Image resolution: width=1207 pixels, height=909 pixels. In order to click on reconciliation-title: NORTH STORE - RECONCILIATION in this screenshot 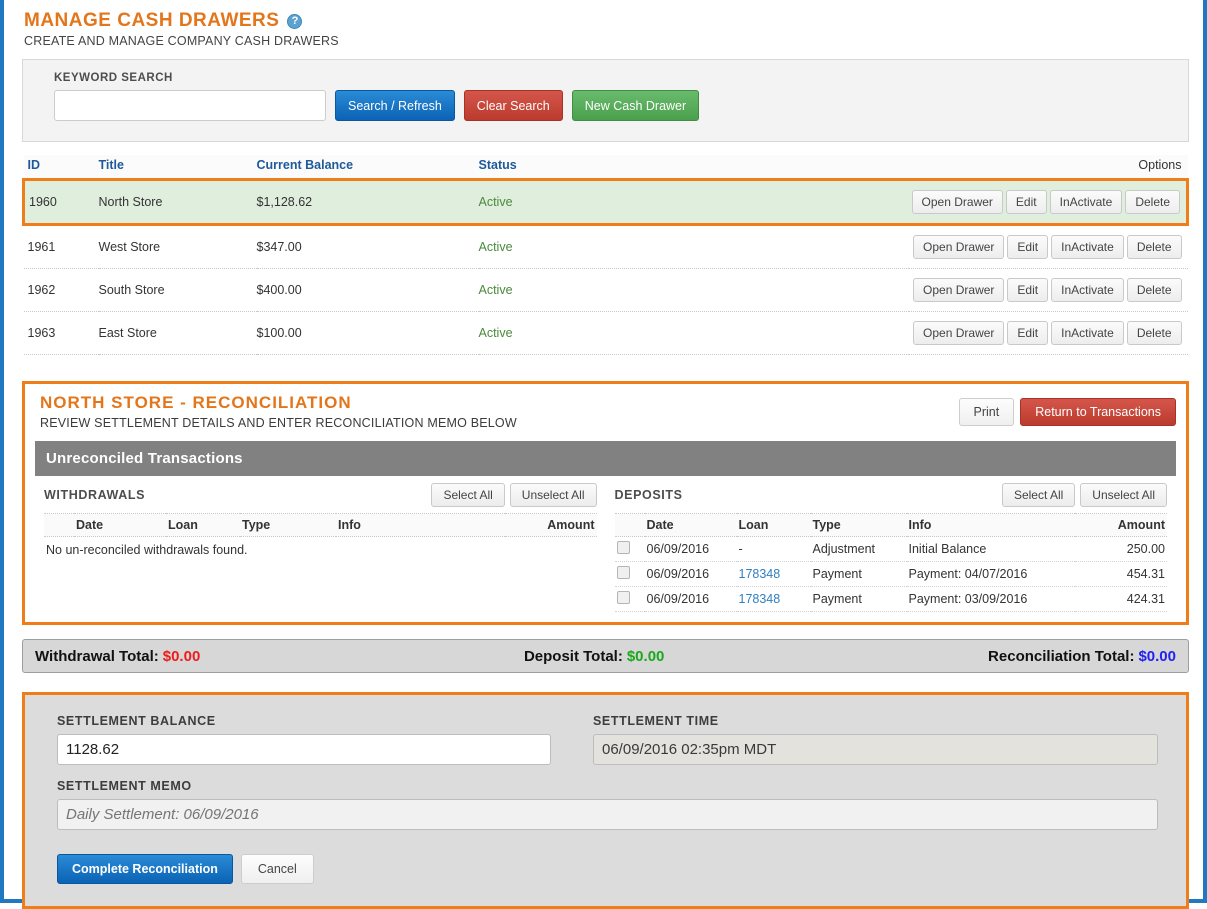, I will do `click(196, 402)`.